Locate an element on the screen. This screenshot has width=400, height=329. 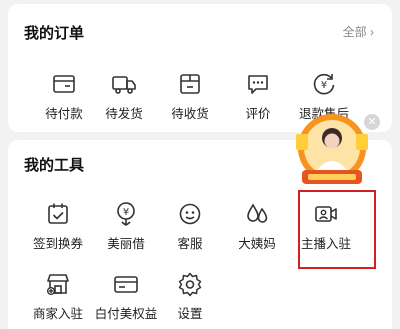
all-orders-link: 全部 › is located at coordinates (358, 31).